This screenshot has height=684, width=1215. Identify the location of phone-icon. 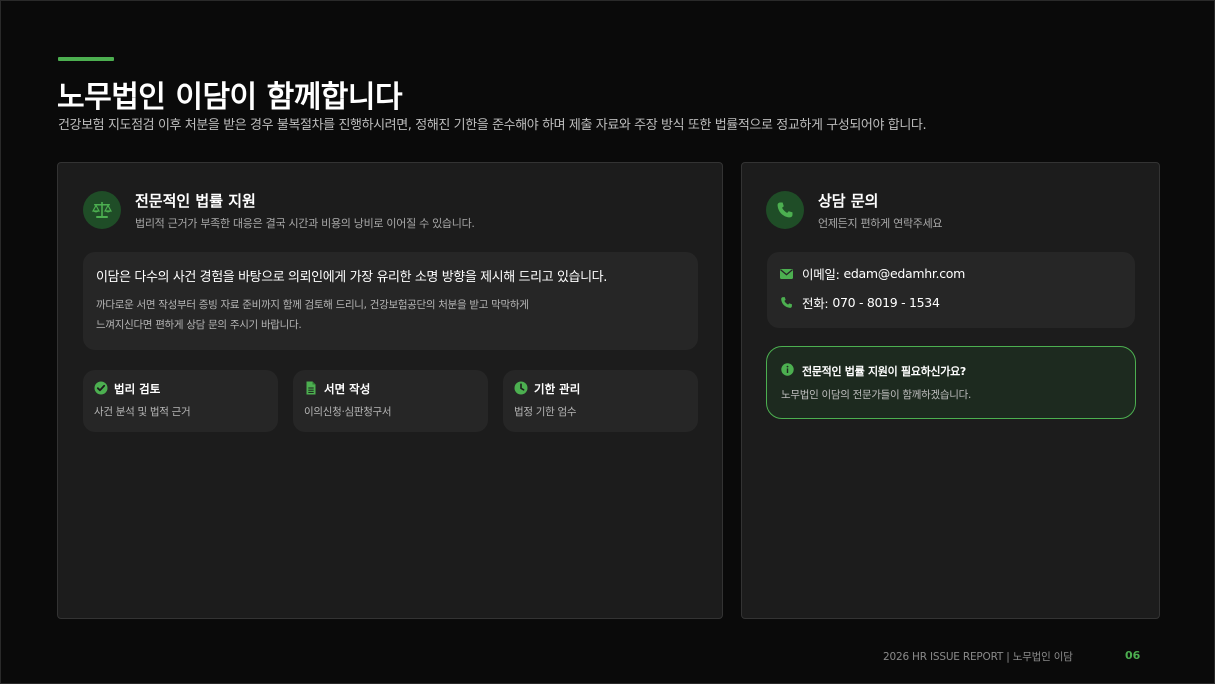
(785, 210).